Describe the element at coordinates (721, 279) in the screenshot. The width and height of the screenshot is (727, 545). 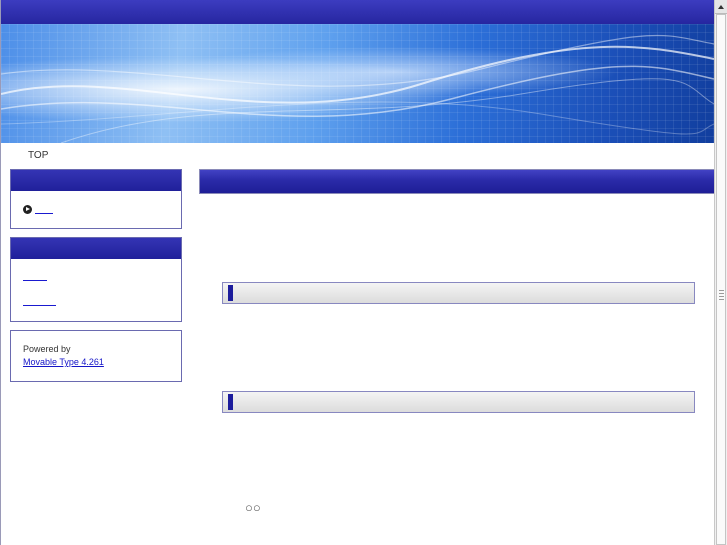
I see `scrollbar-thumb` at that location.